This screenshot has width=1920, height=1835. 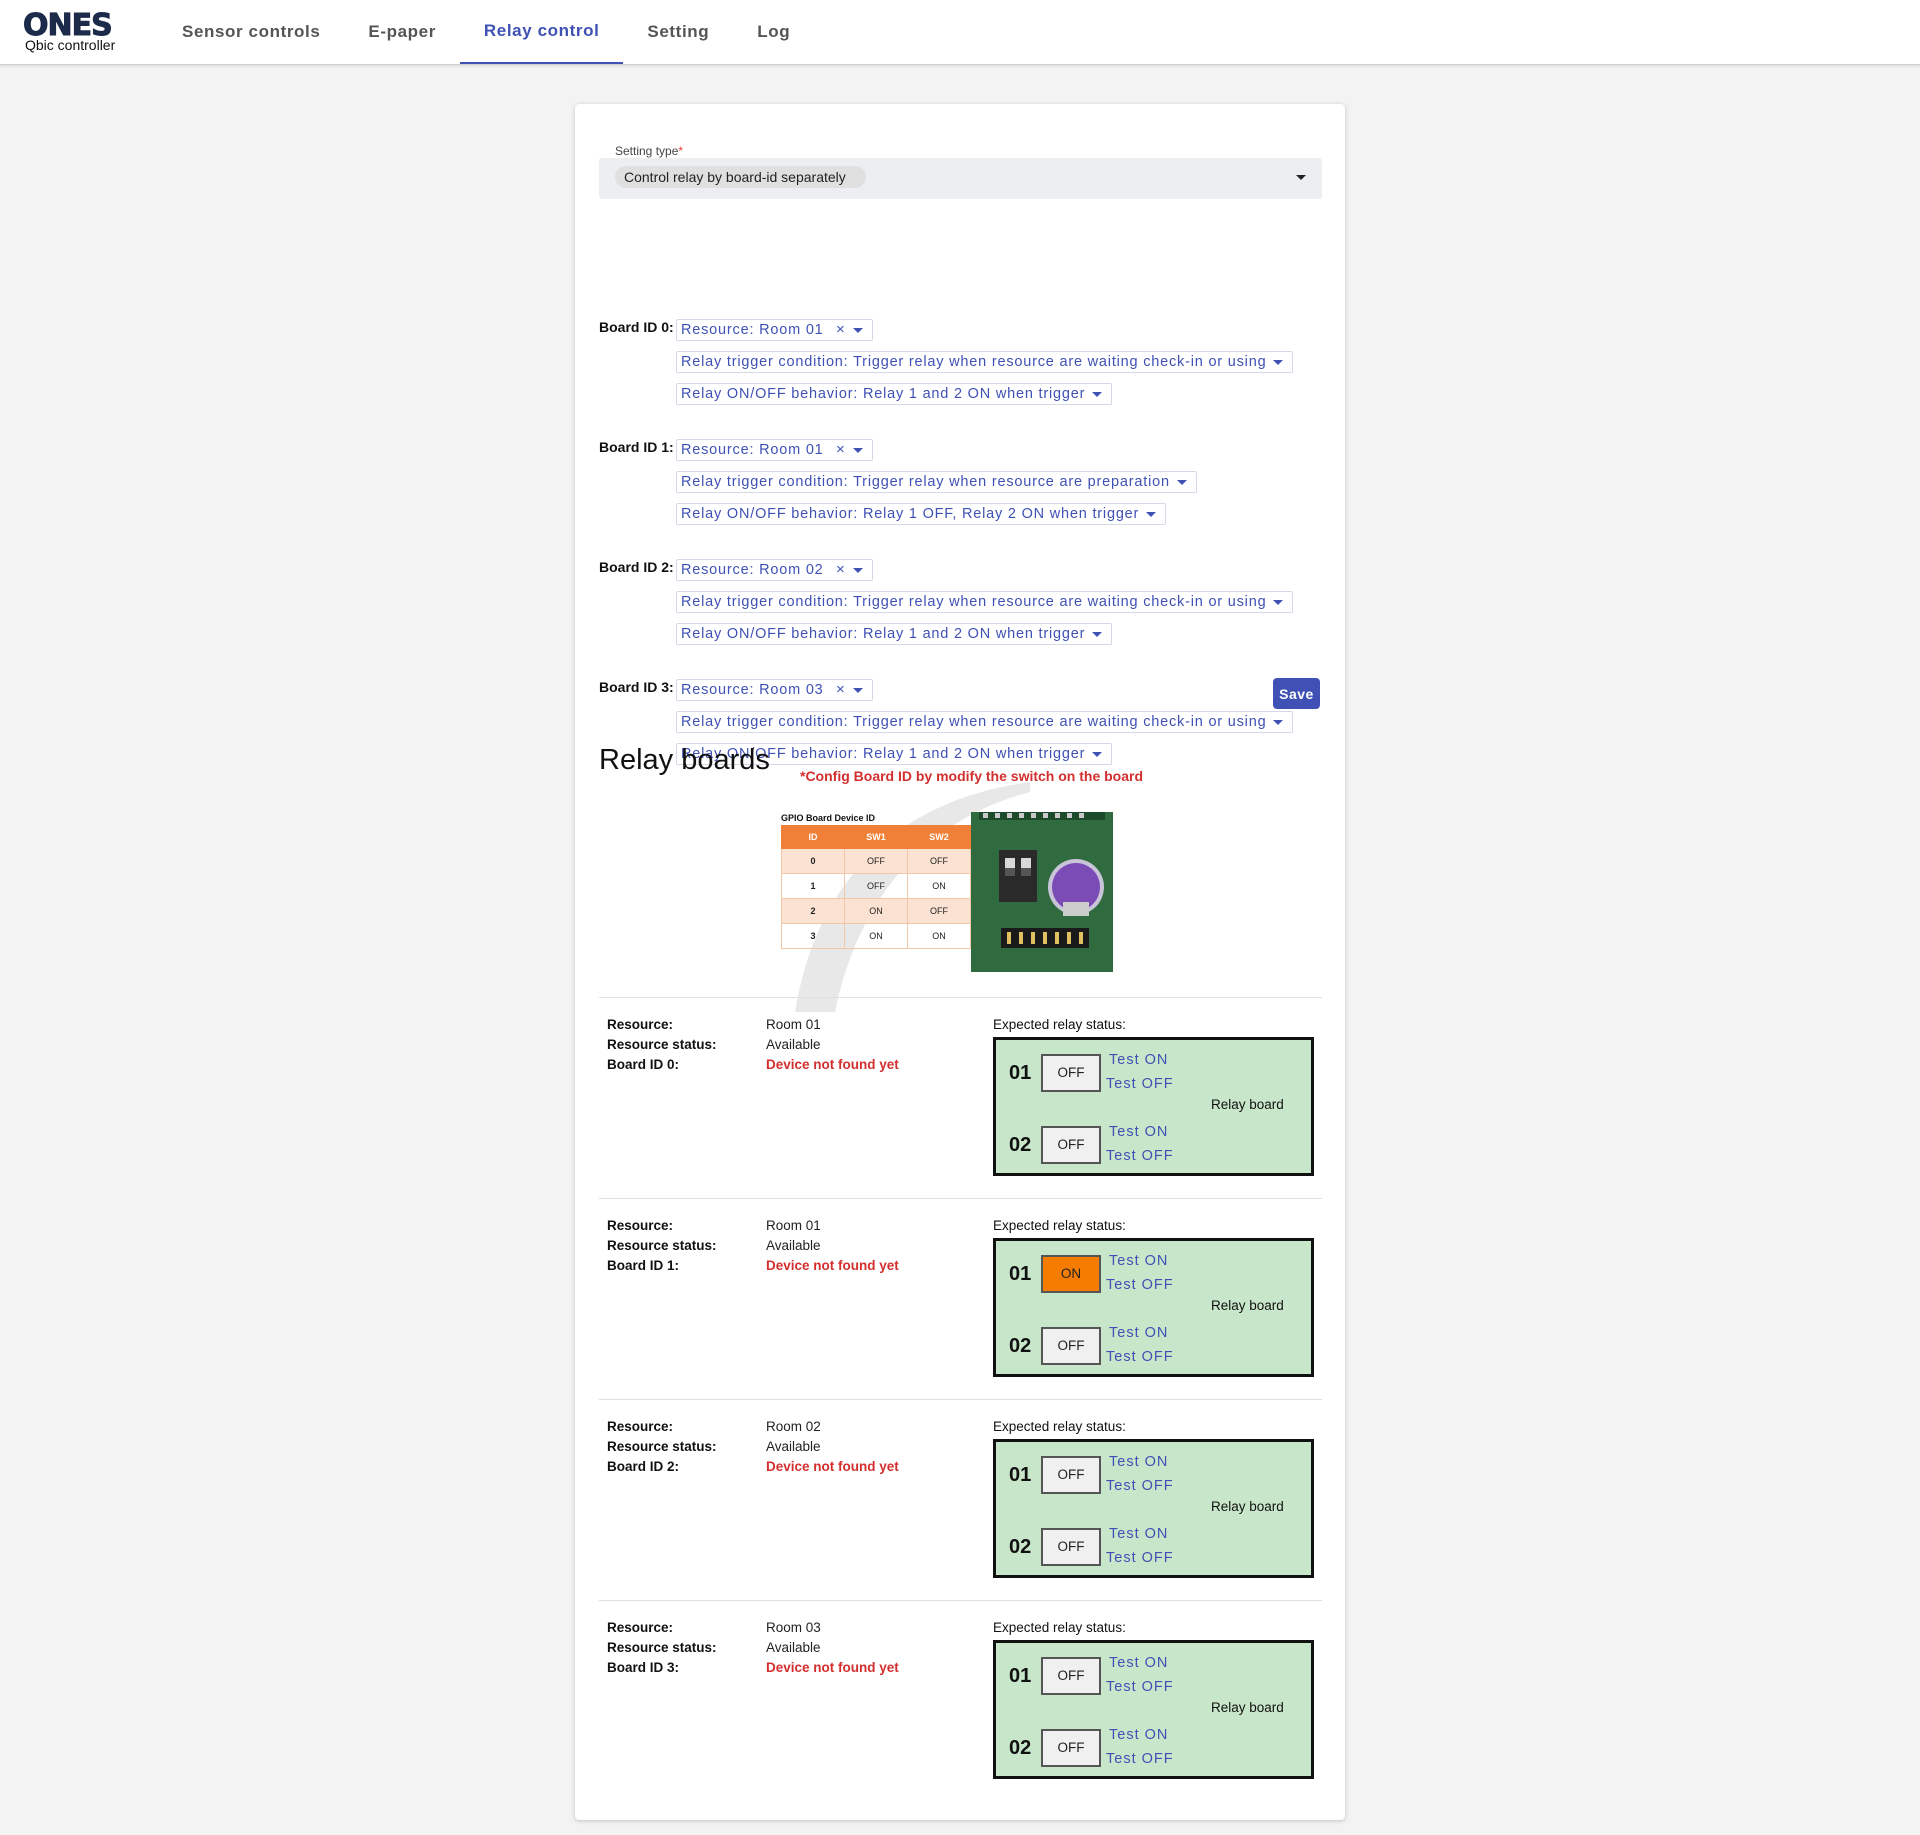 I want to click on ones-logo: ONES Qbic controller, so click(x=73, y=31).